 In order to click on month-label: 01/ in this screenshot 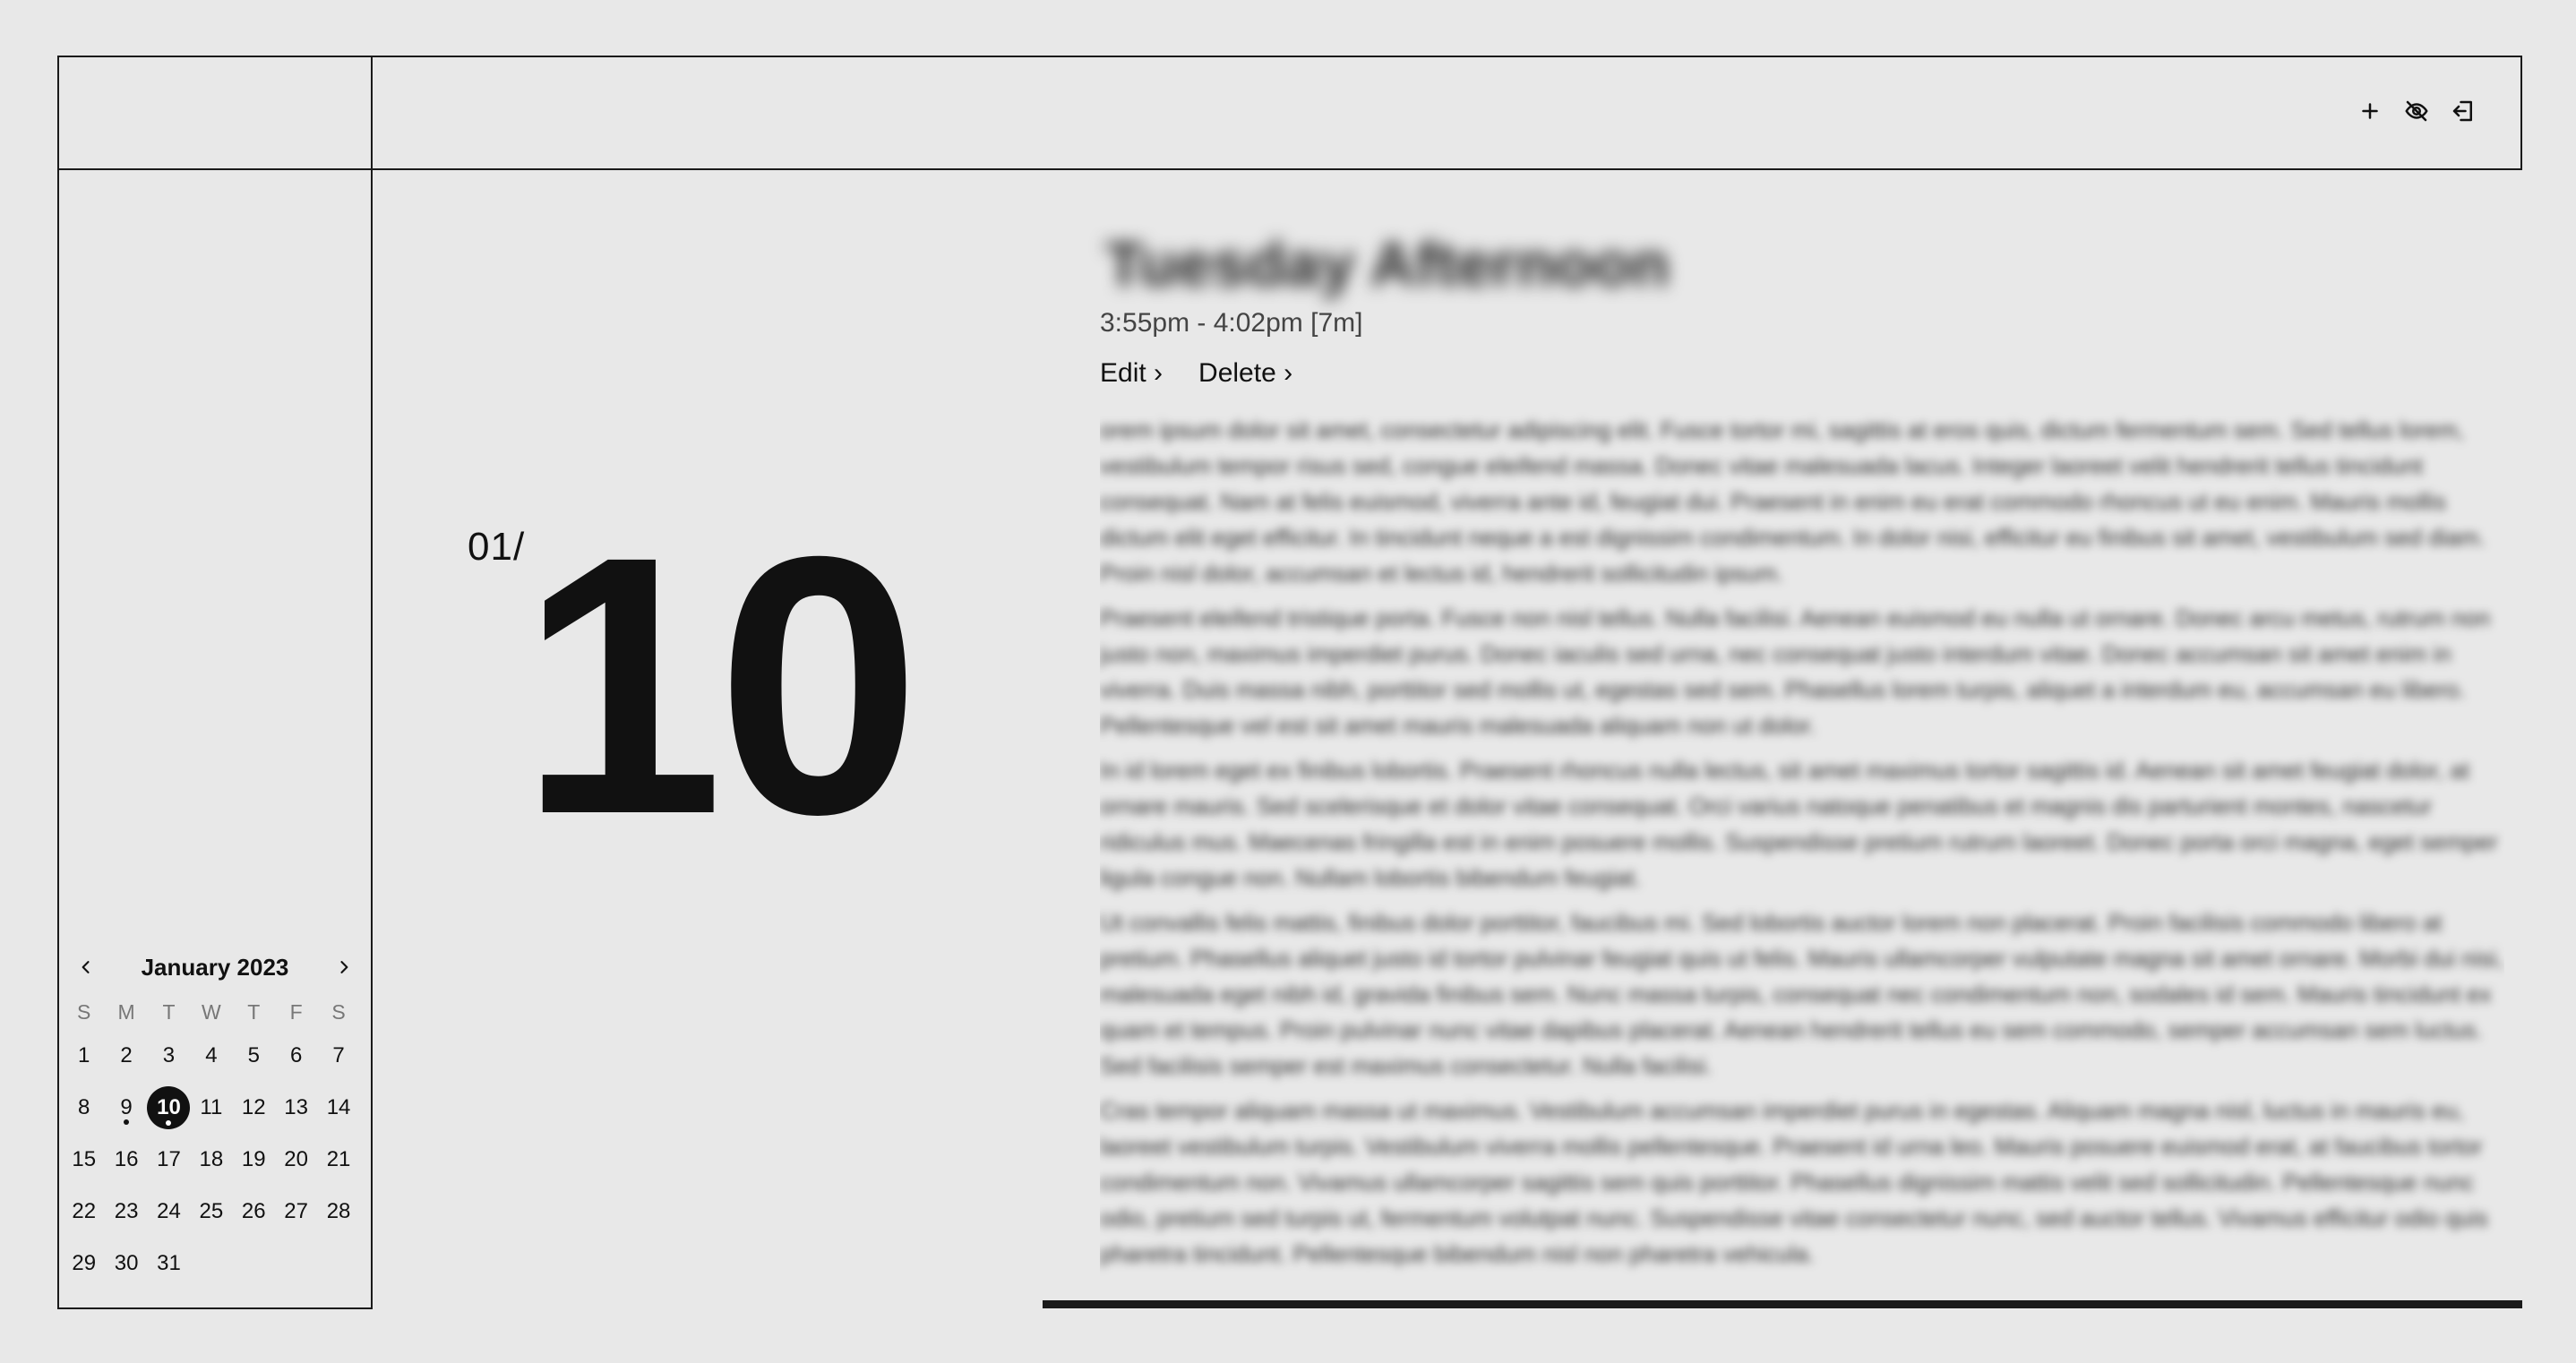, I will do `click(497, 547)`.